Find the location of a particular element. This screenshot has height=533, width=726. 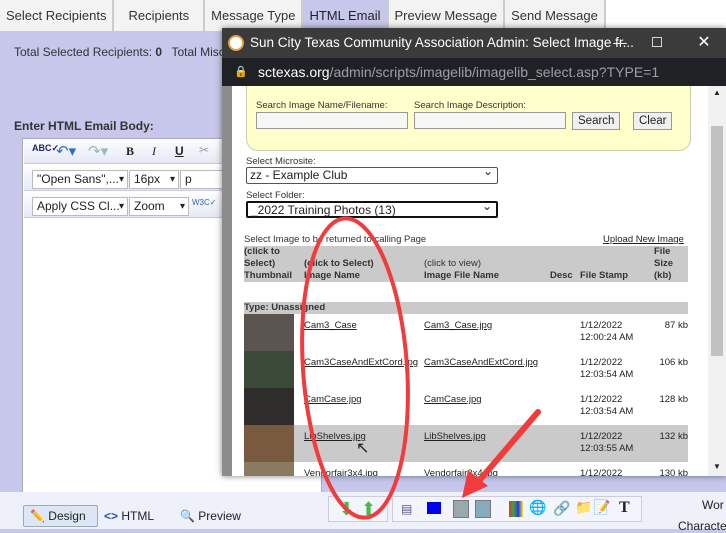

header-thumbnail: (click to Select) Thumbnail is located at coordinates (268, 263).